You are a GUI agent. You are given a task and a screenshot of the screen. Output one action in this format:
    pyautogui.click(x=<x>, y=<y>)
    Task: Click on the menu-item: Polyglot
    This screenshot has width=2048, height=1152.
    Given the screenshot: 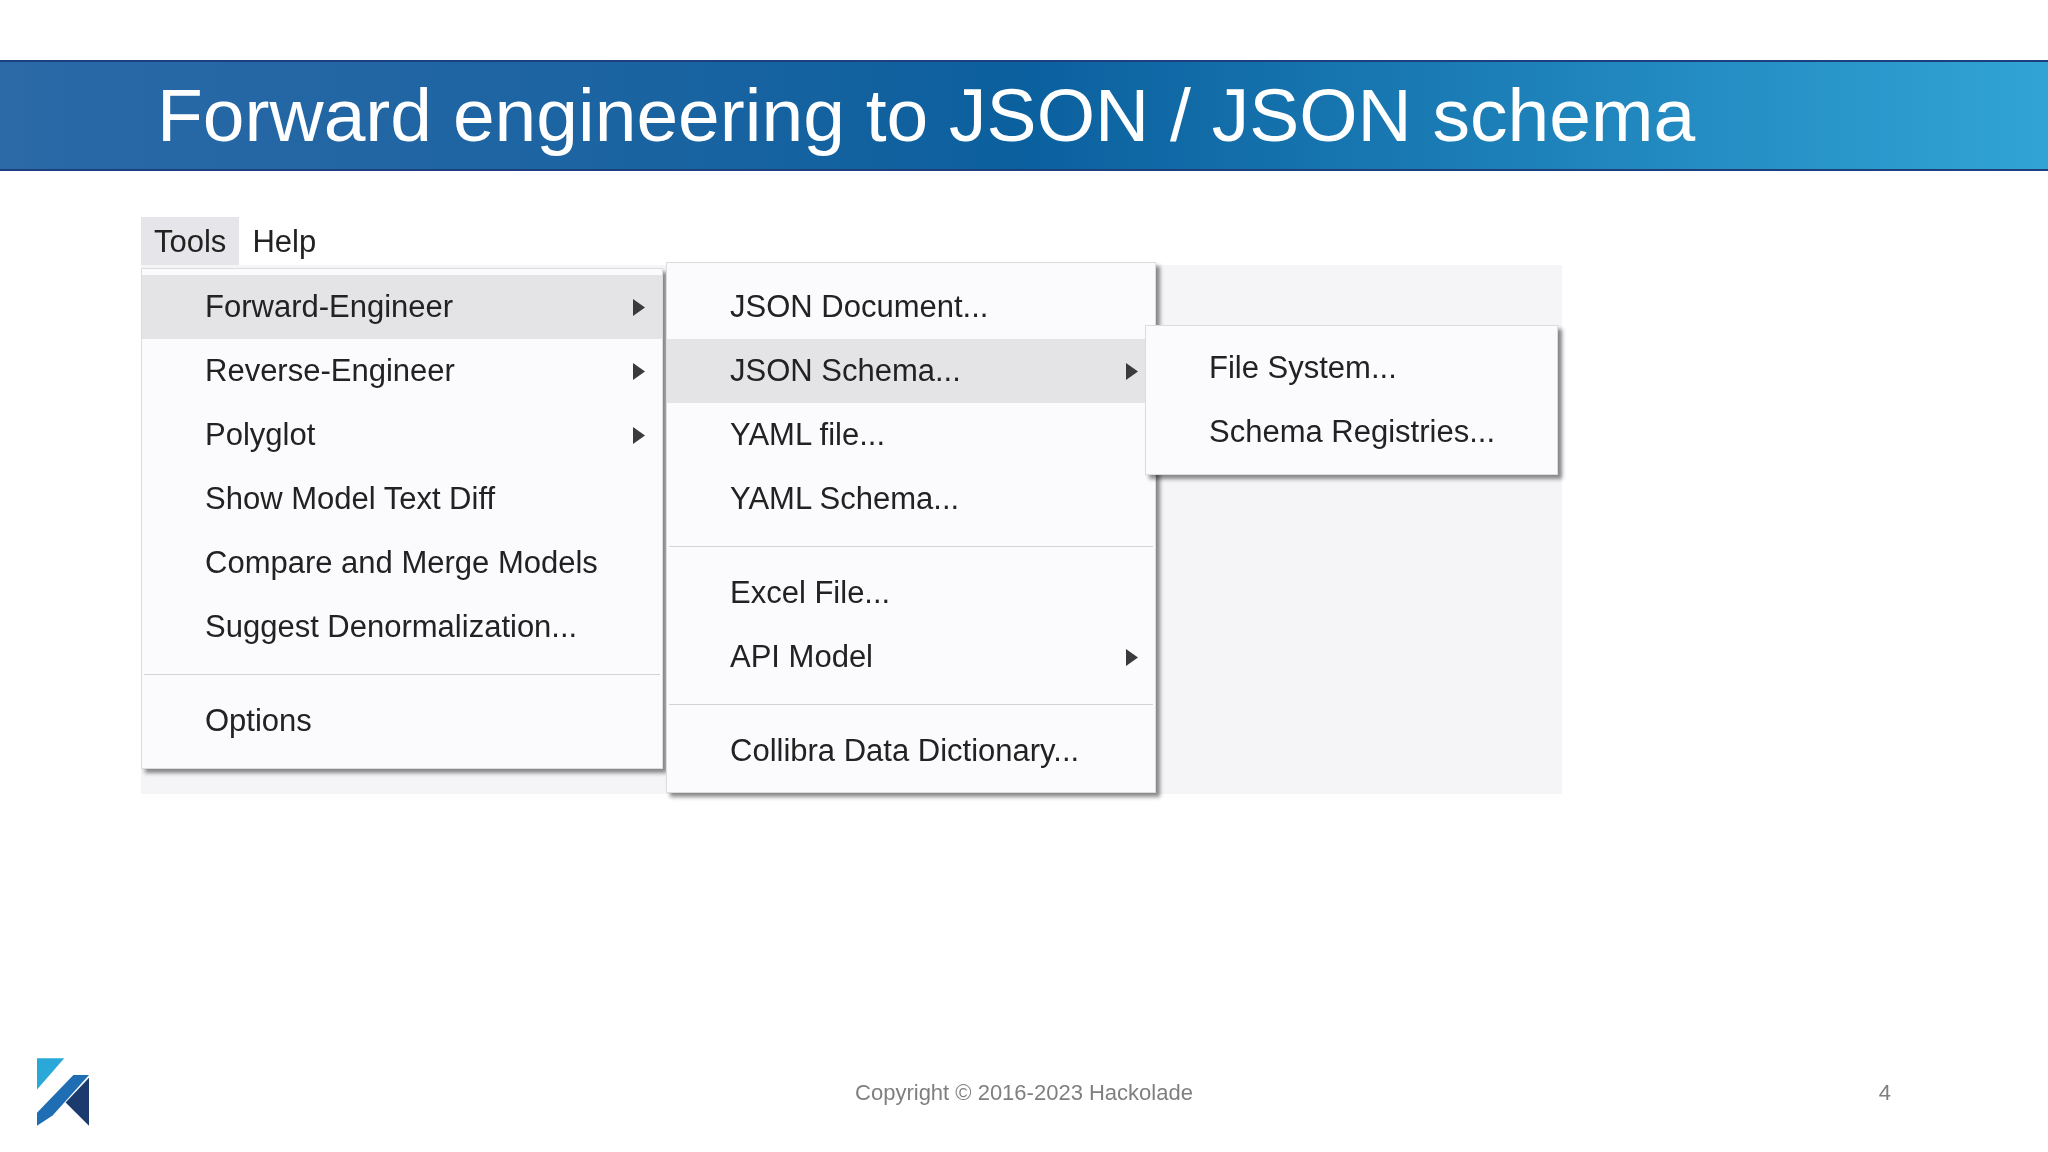 What is the action you would take?
    pyautogui.click(x=402, y=435)
    